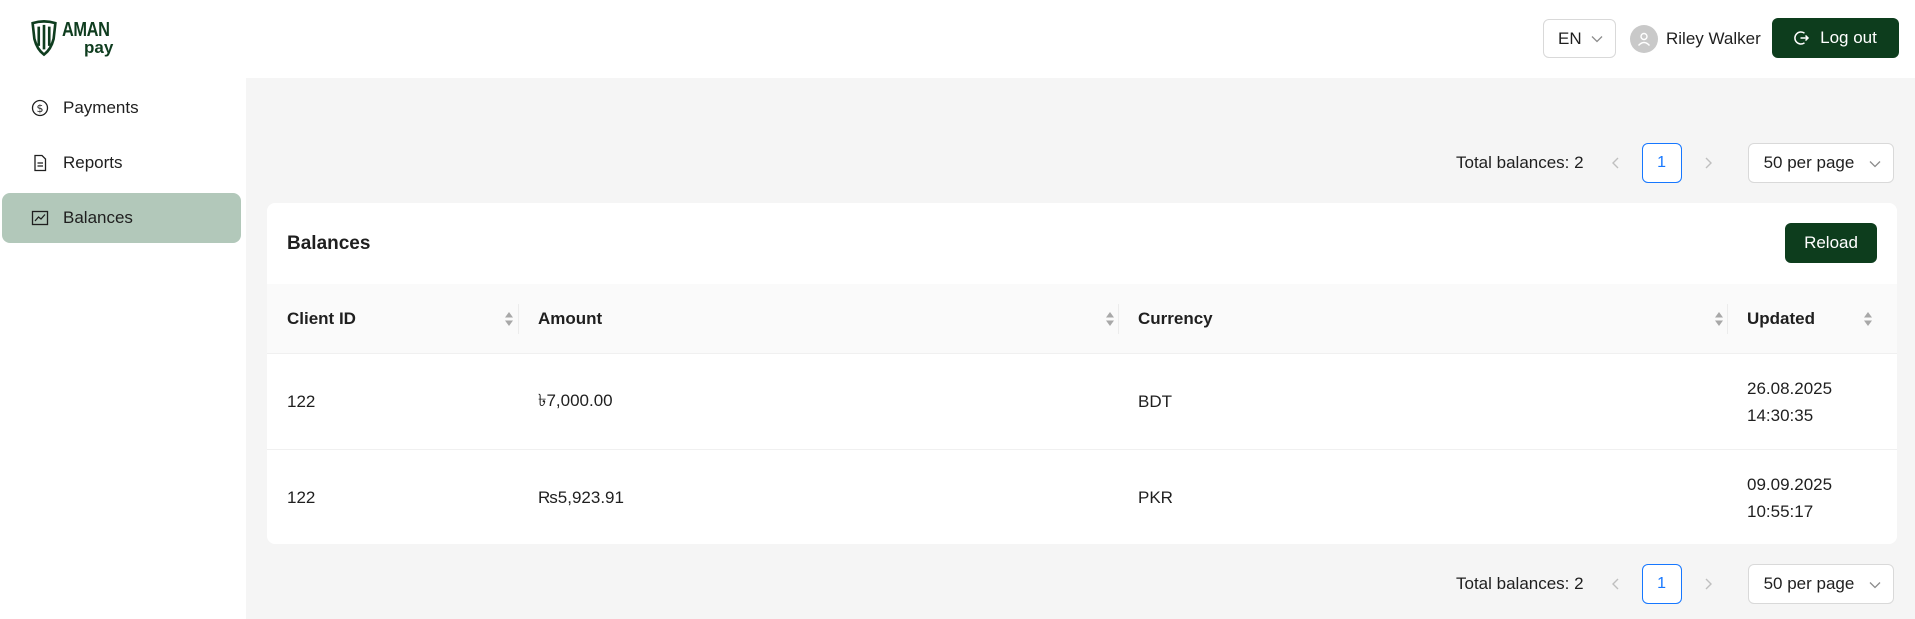 The image size is (1915, 619). I want to click on pagination-top: Total balances: 2 1 50 per page, so click(1675, 163).